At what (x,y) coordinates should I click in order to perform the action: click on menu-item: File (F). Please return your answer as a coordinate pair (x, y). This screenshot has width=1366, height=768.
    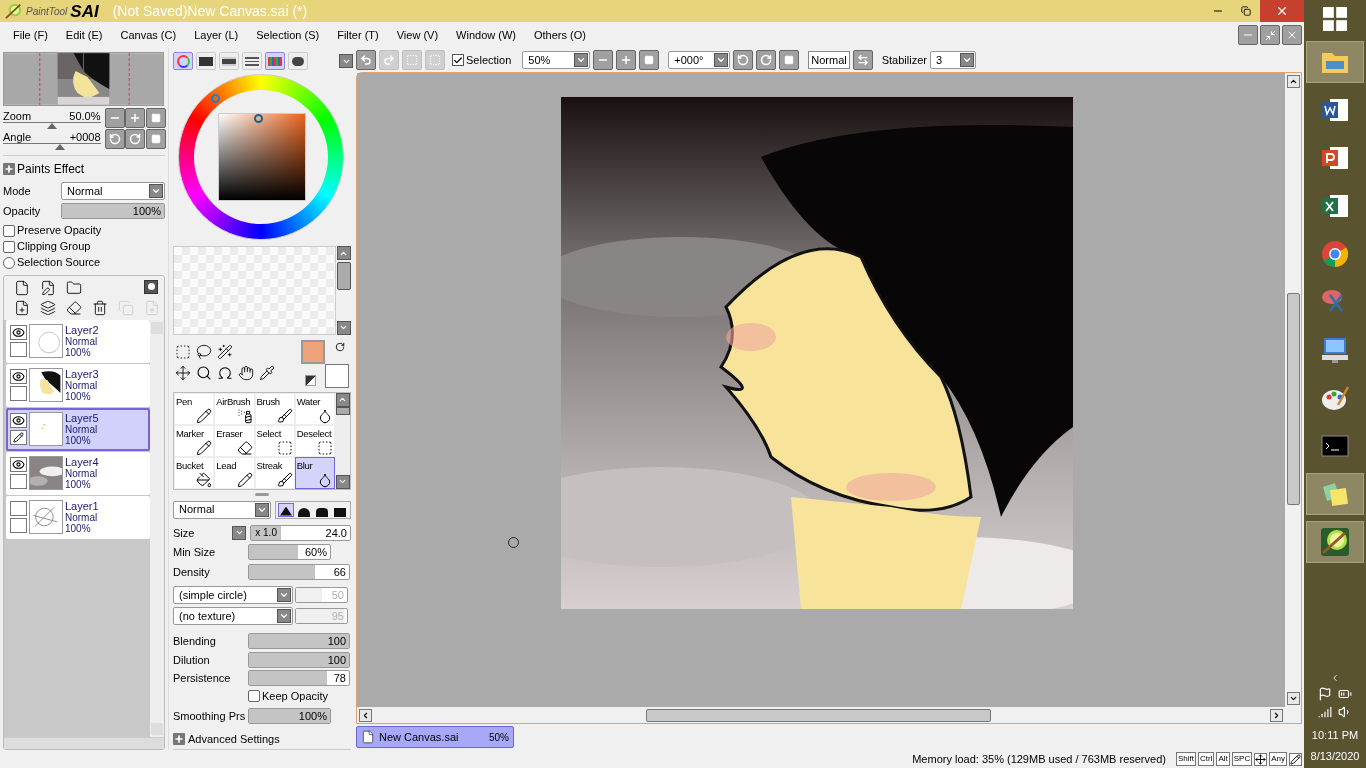
    Looking at the image, I should click on (30, 35).